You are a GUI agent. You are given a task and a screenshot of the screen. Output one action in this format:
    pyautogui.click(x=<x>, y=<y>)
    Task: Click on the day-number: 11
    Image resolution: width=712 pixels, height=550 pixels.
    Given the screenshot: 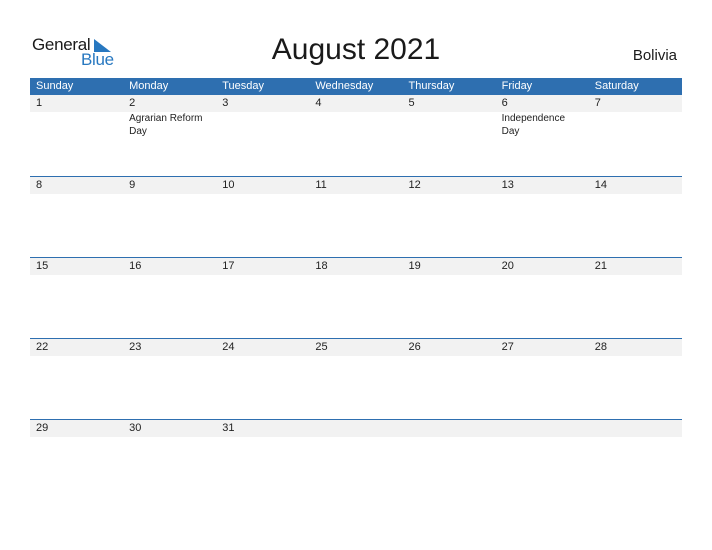 What is the action you would take?
    pyautogui.click(x=321, y=185)
    